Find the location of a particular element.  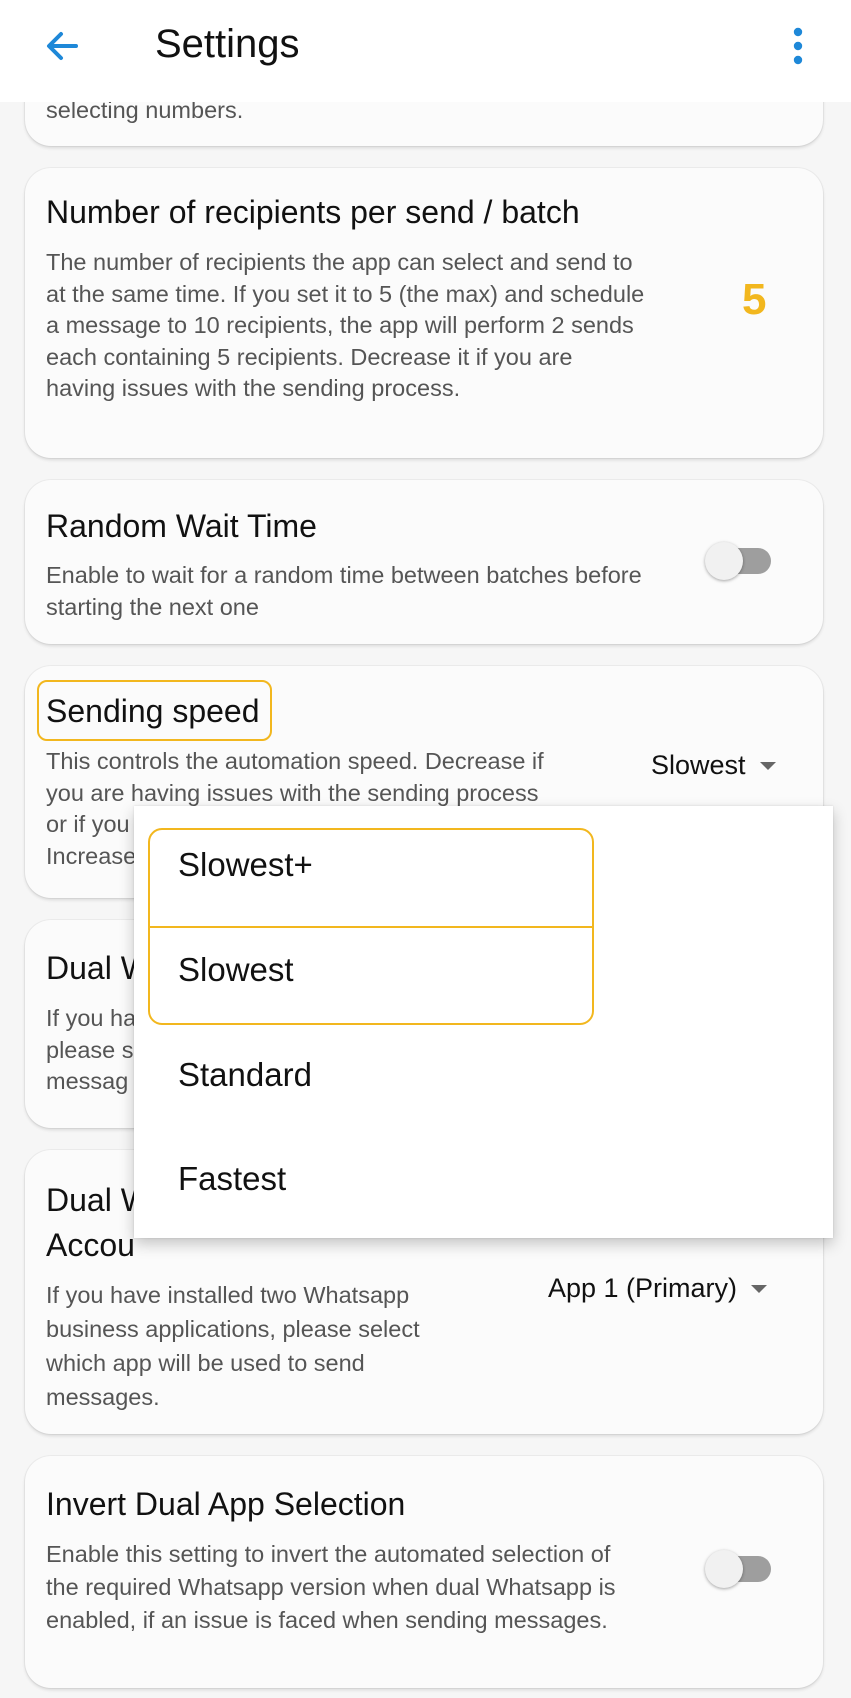

random-wait-time-title: Random Wait Time is located at coordinates (181, 526).